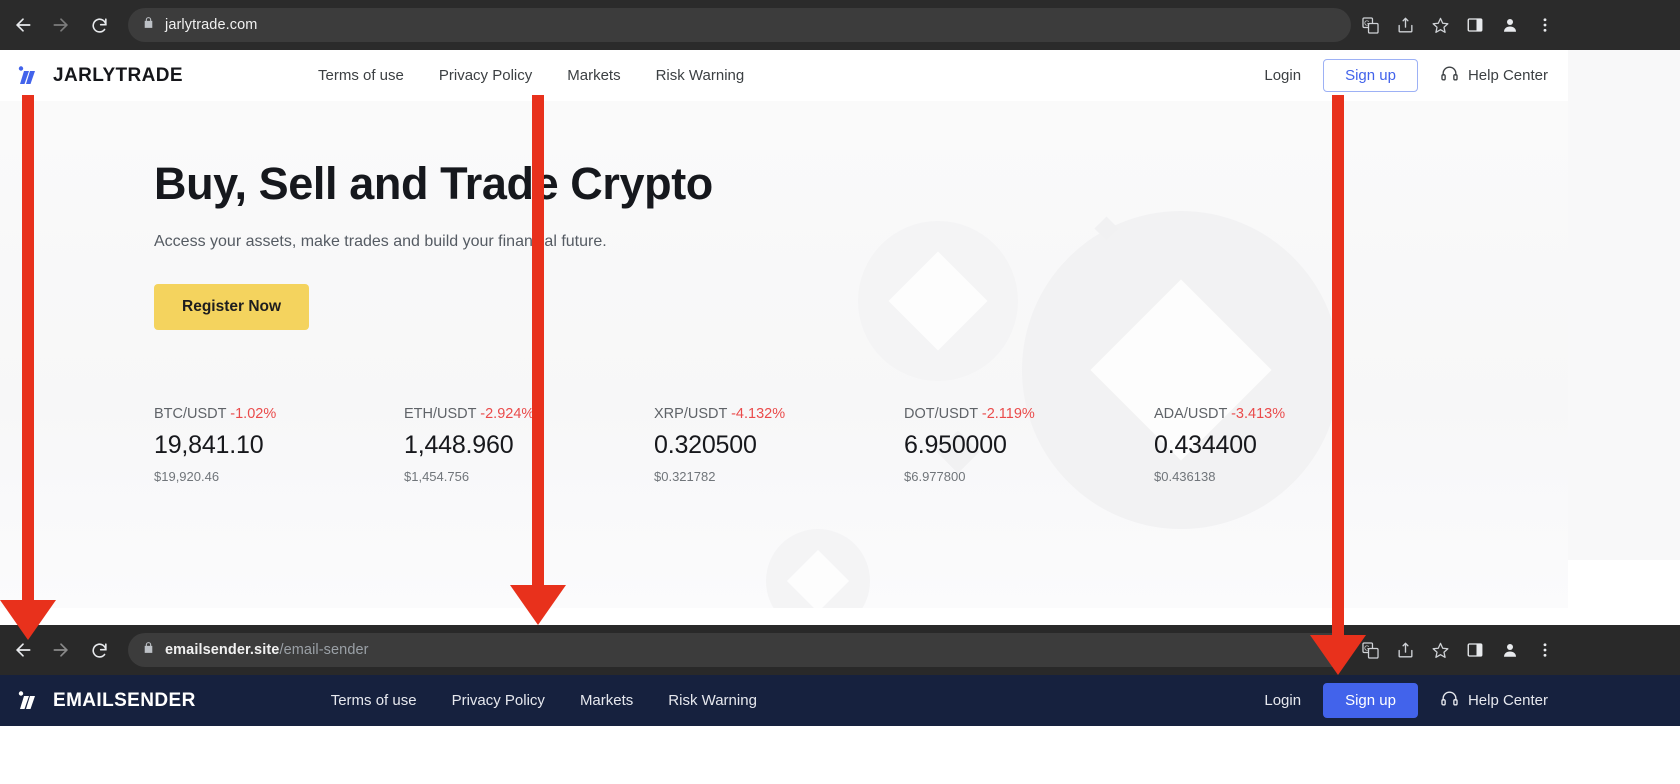 Image resolution: width=1680 pixels, height=784 pixels. Describe the element at coordinates (190, 414) in the screenshot. I see `ticker-pair: BTC/USDT` at that location.